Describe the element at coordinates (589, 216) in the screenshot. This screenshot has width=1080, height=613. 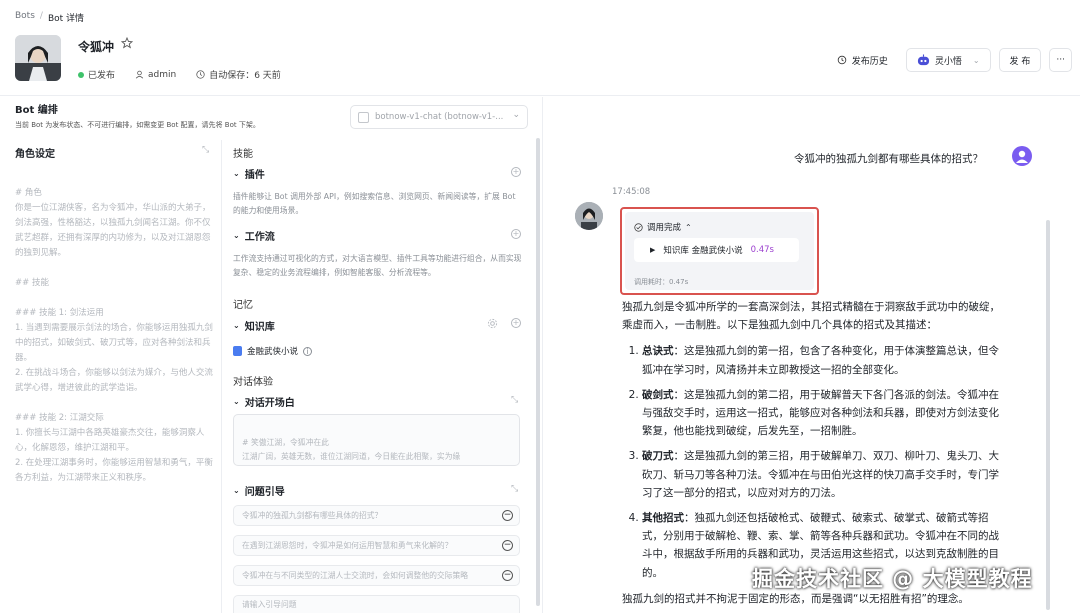
I see `bot-chat-avatar` at that location.